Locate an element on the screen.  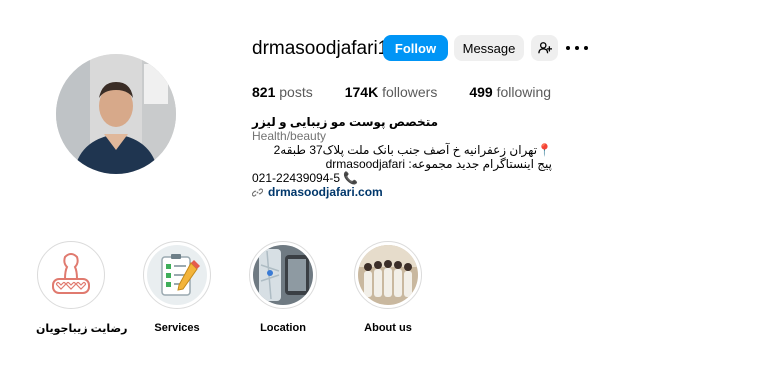
team-photo-icon is located at coordinates (388, 275).